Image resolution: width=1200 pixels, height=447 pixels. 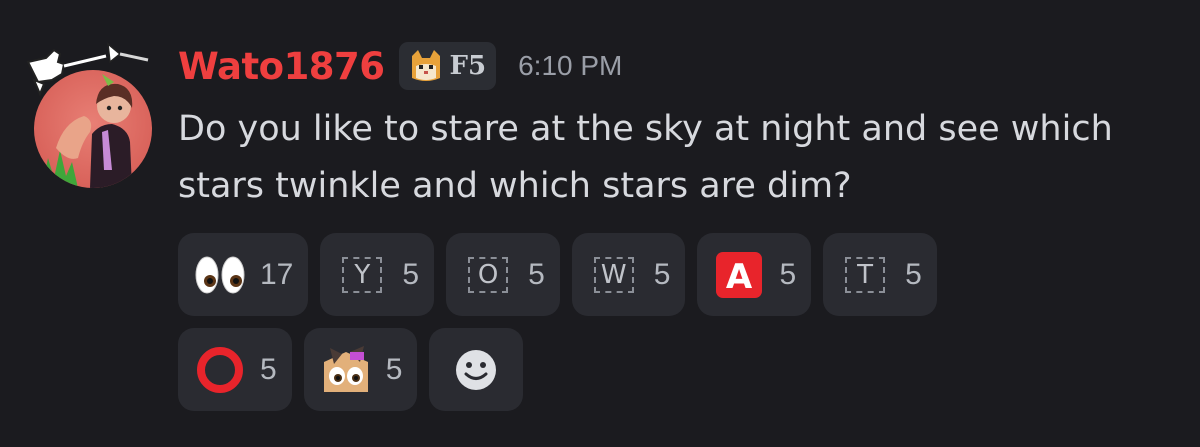 I want to click on cat-face-icon, so click(x=425, y=65).